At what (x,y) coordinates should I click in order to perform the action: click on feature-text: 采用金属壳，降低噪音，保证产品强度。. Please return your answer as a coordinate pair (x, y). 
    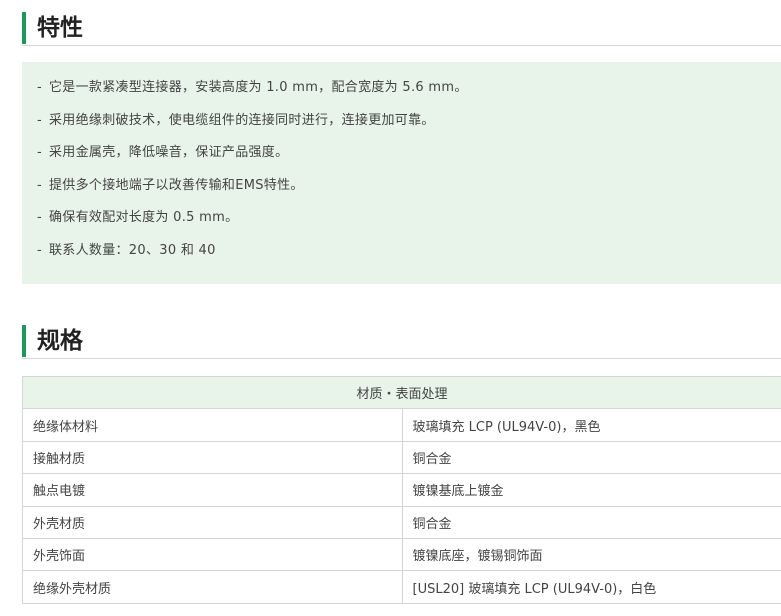
    Looking at the image, I should click on (169, 152).